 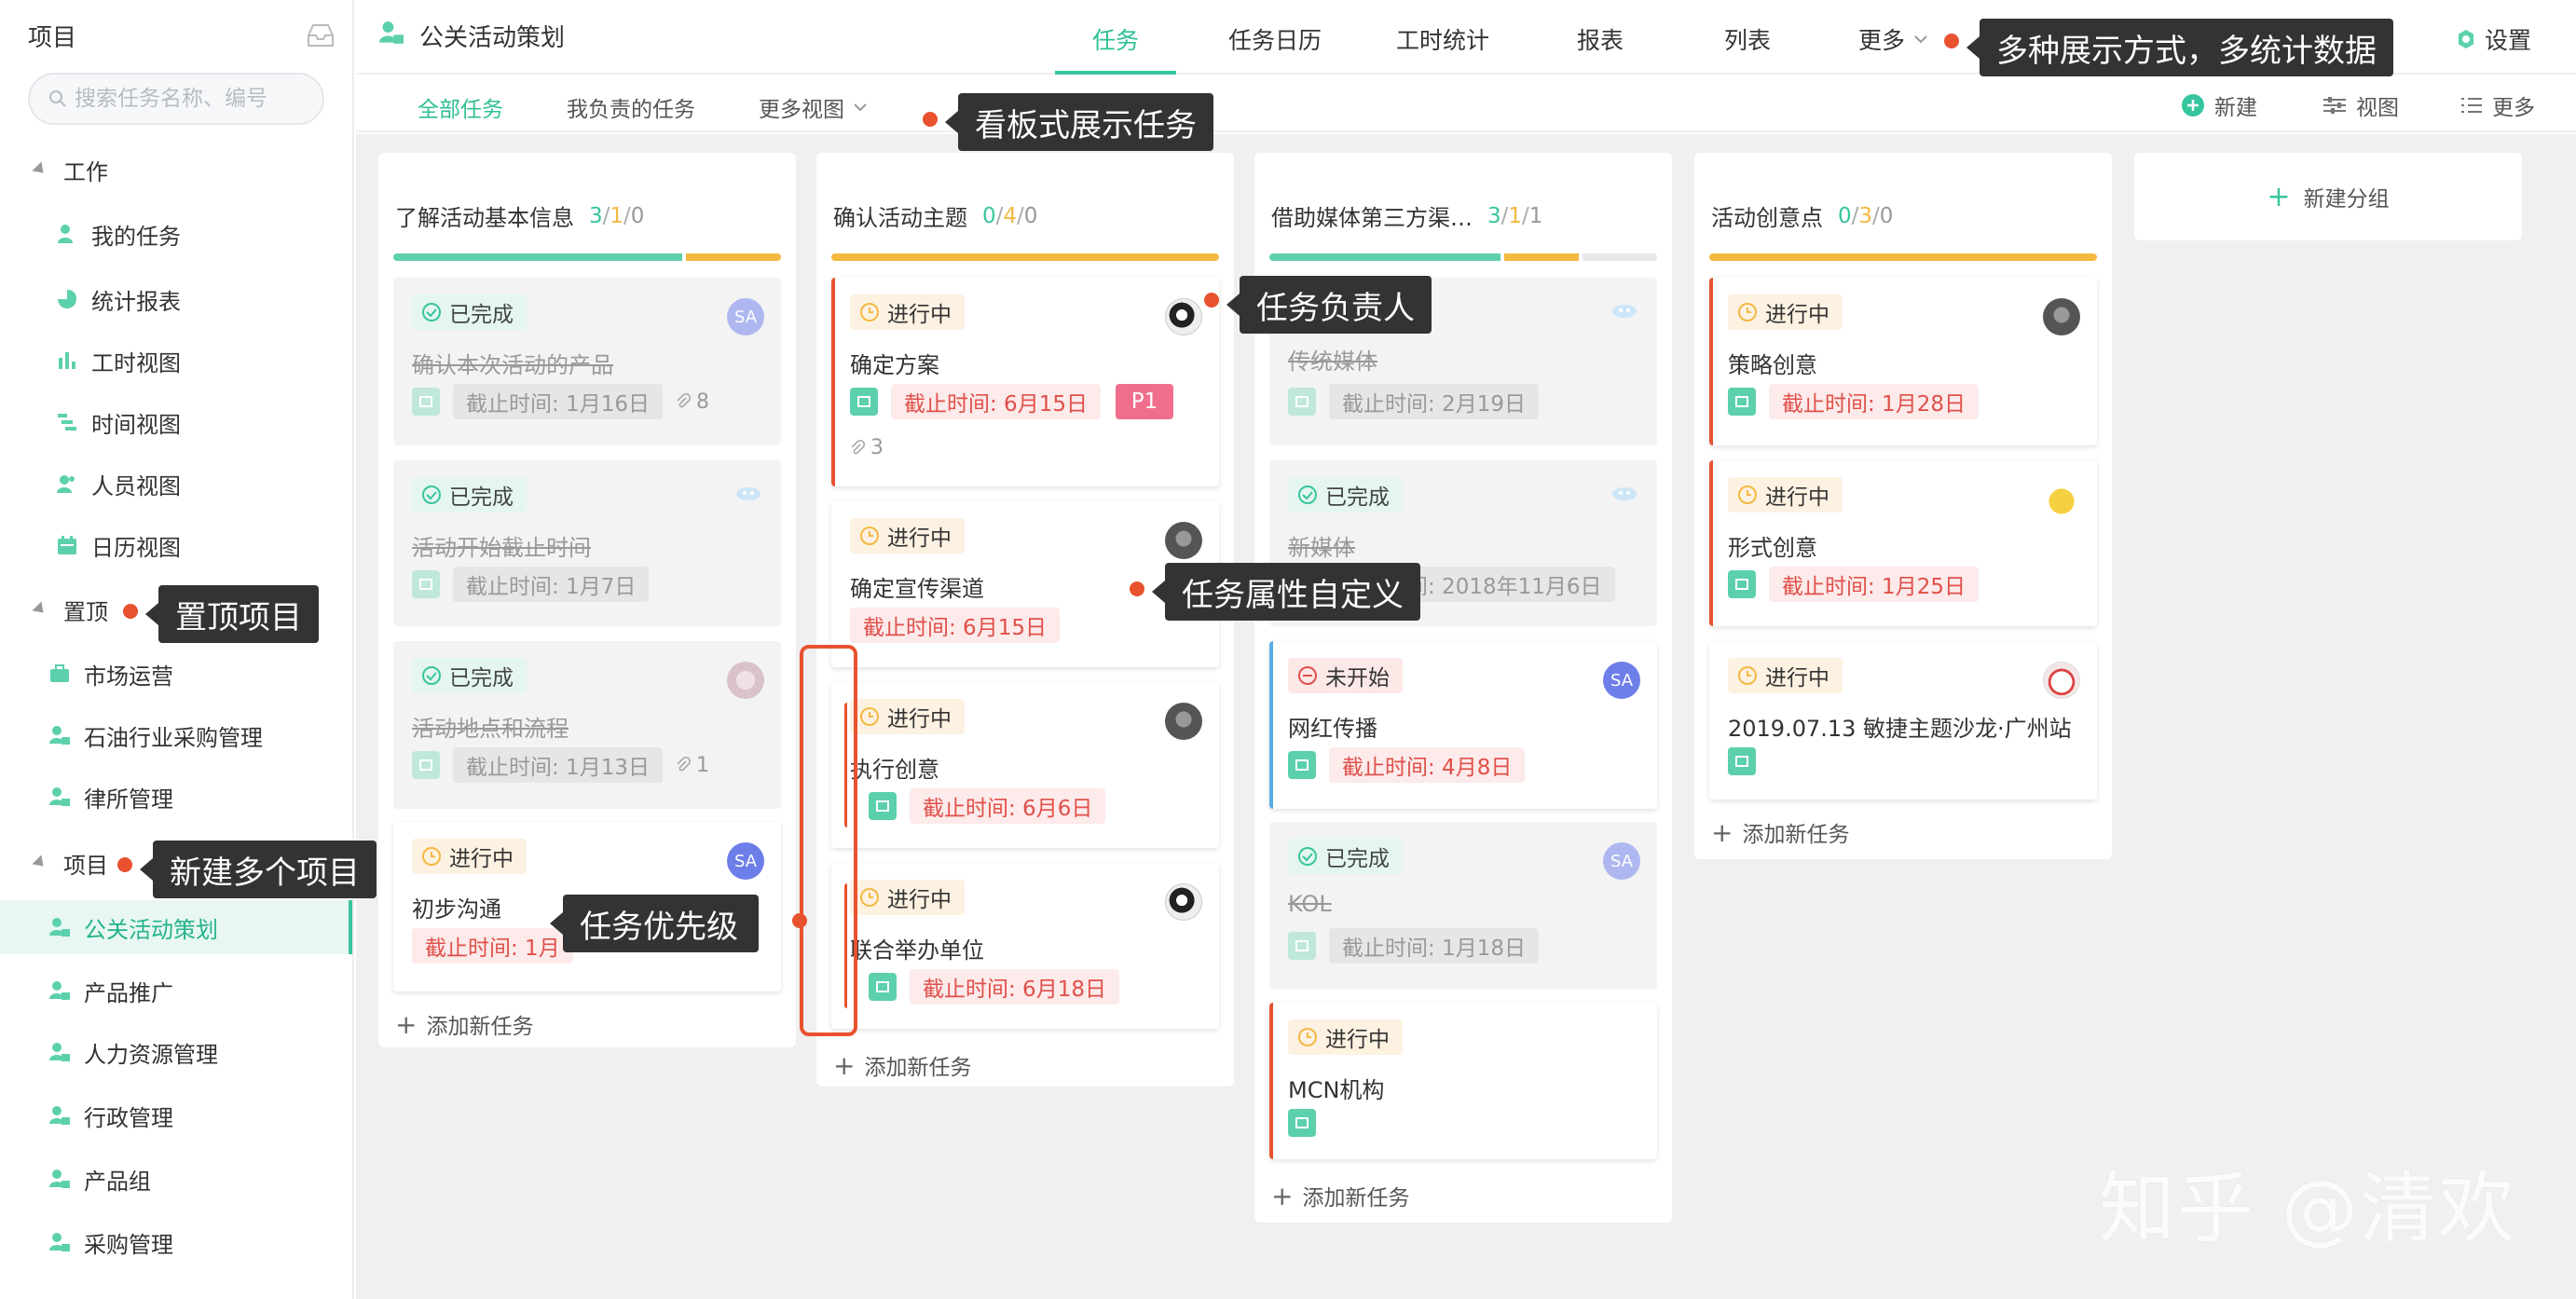 I want to click on settings-button: 设置, so click(x=2493, y=39).